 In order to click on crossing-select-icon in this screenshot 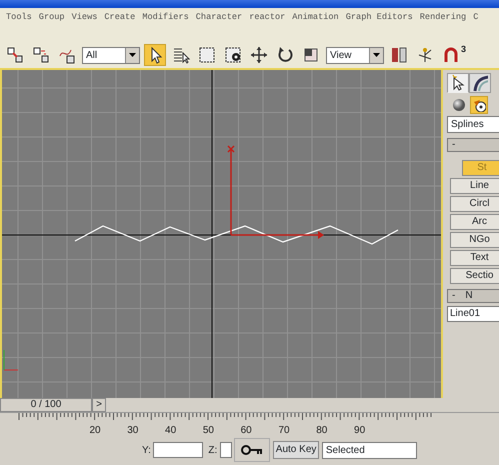, I will do `click(233, 55)`.